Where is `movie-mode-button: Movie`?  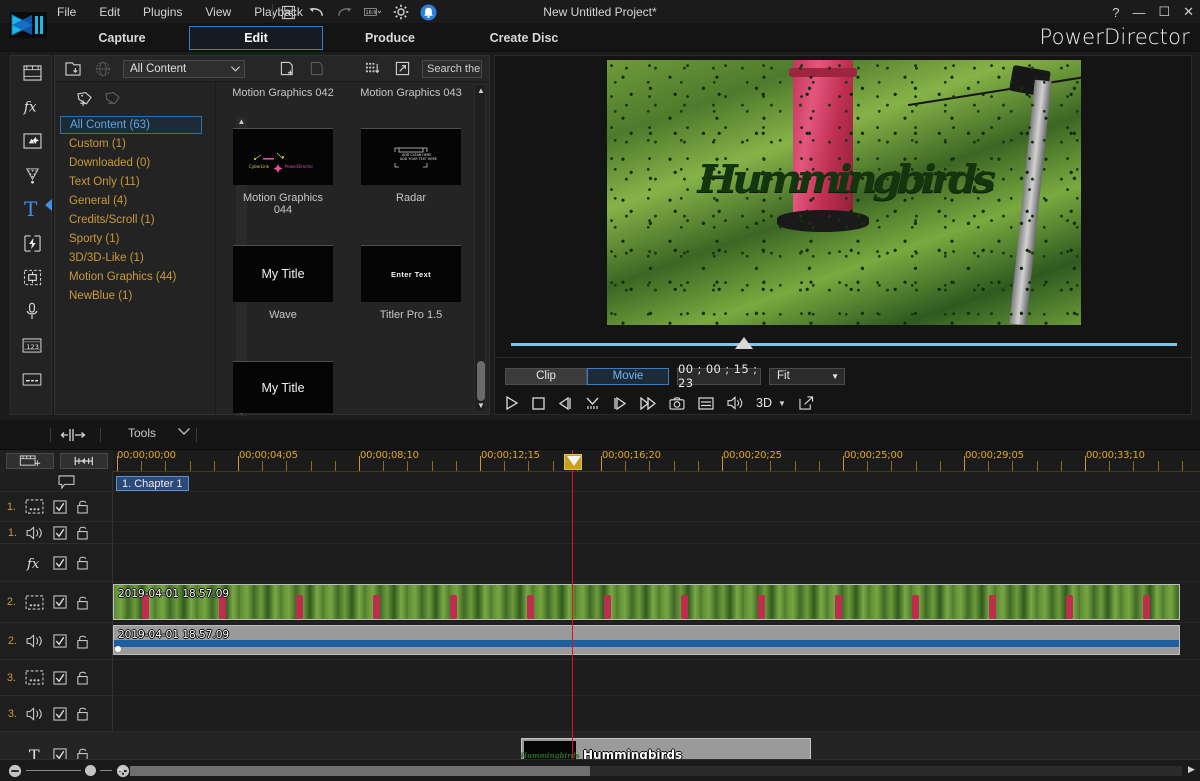
movie-mode-button: Movie is located at coordinates (628, 376).